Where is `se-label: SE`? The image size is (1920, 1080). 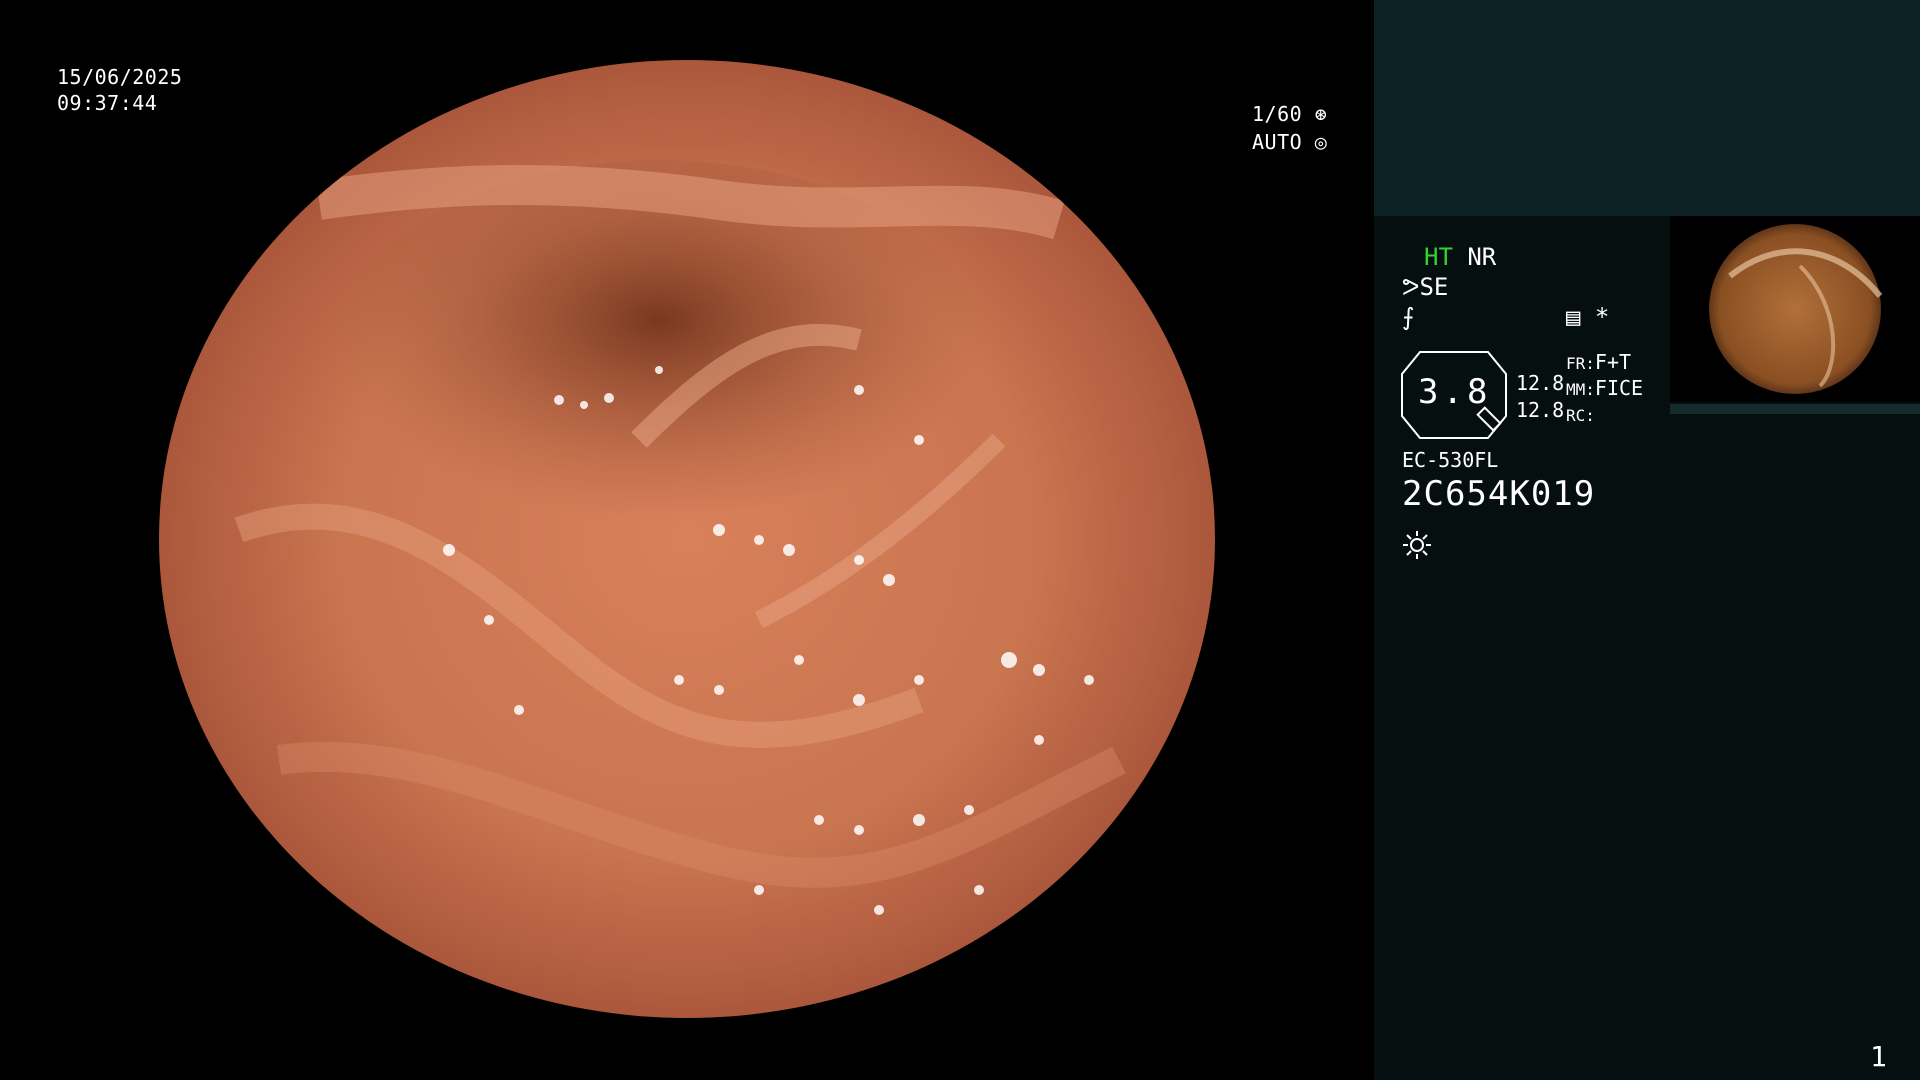 se-label: SE is located at coordinates (1434, 287).